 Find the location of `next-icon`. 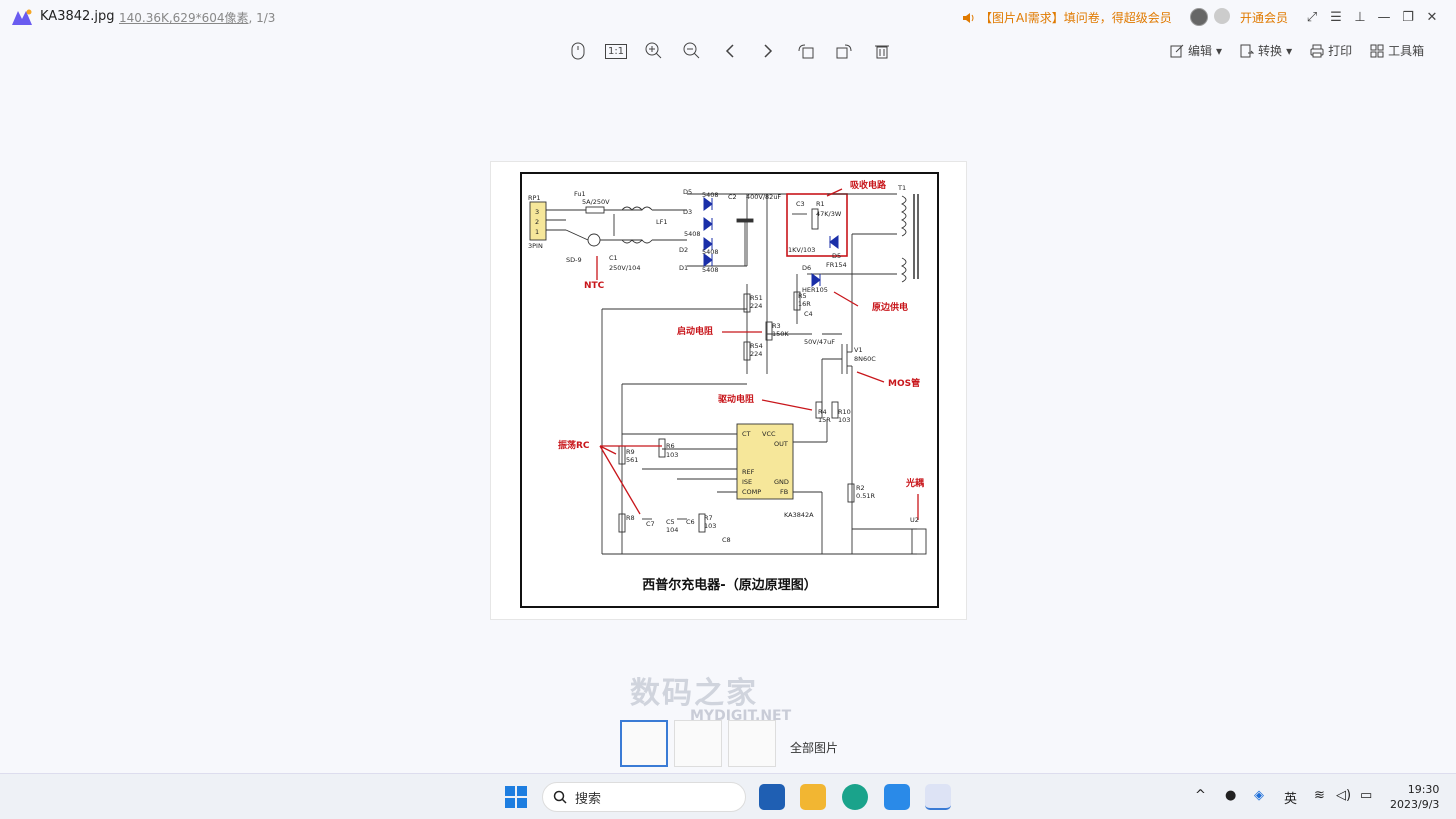

next-icon is located at coordinates (768, 51).